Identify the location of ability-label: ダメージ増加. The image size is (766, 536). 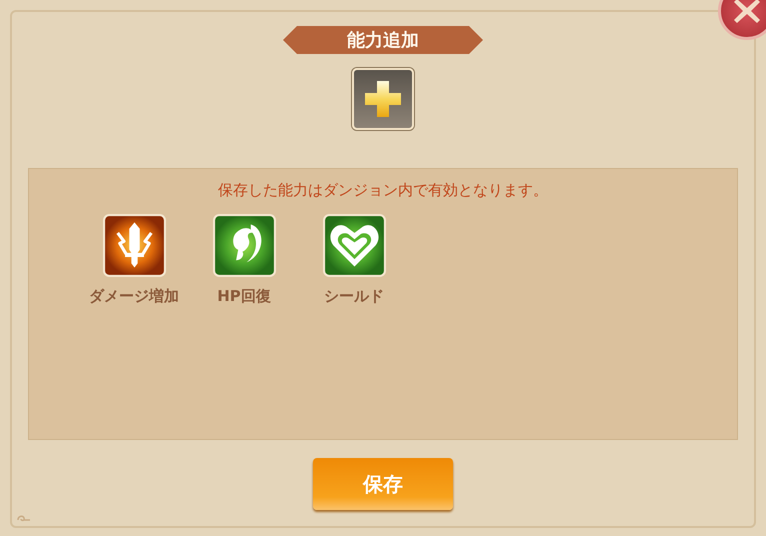
(134, 296).